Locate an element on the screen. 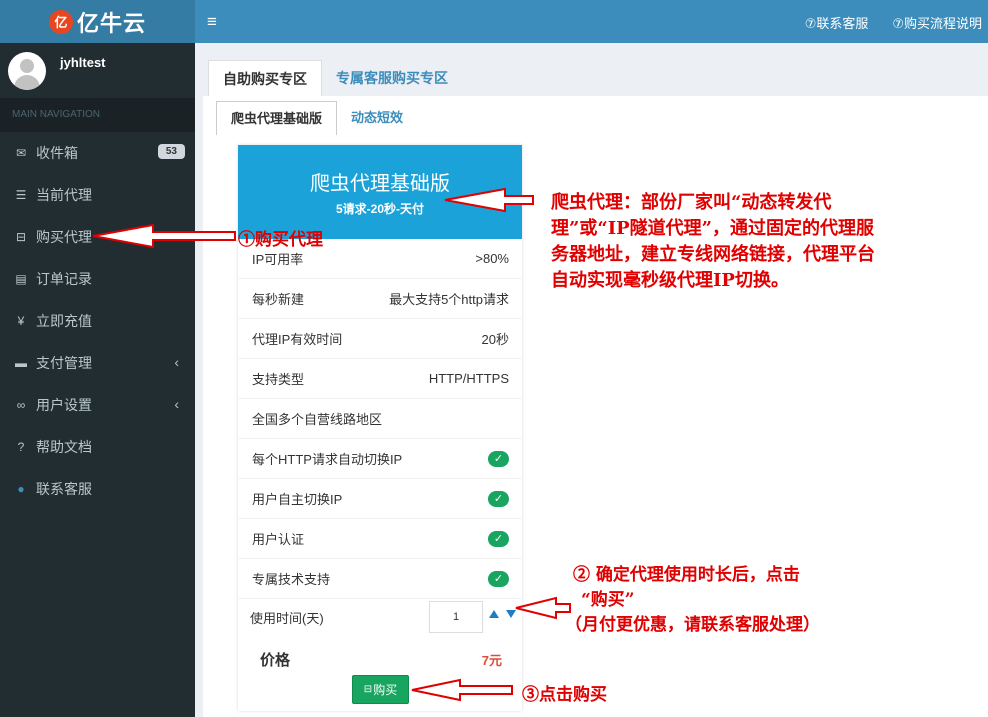 The width and height of the screenshot is (988, 717). yen-icon: ¥ is located at coordinates (21, 321).